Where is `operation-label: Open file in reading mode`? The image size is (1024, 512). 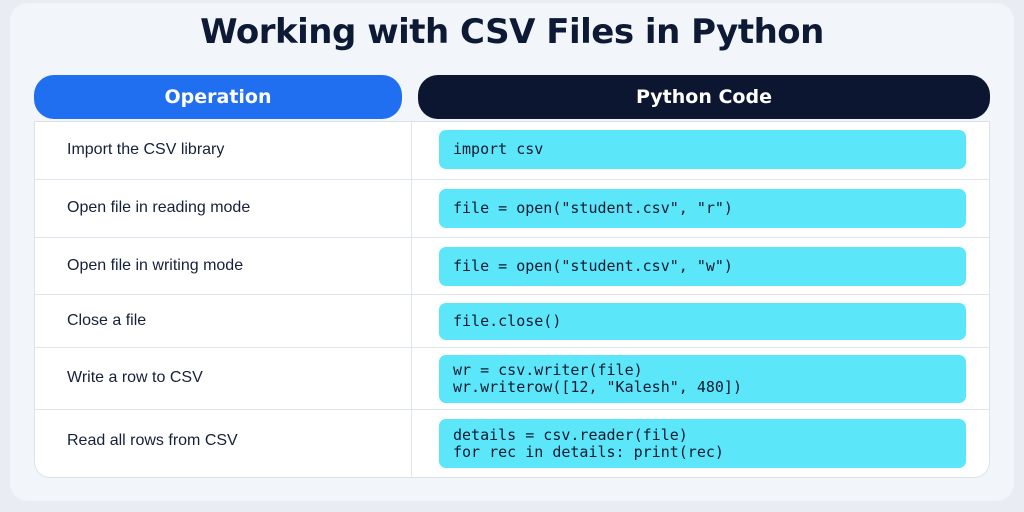
operation-label: Open file in reading mode is located at coordinates (159, 207).